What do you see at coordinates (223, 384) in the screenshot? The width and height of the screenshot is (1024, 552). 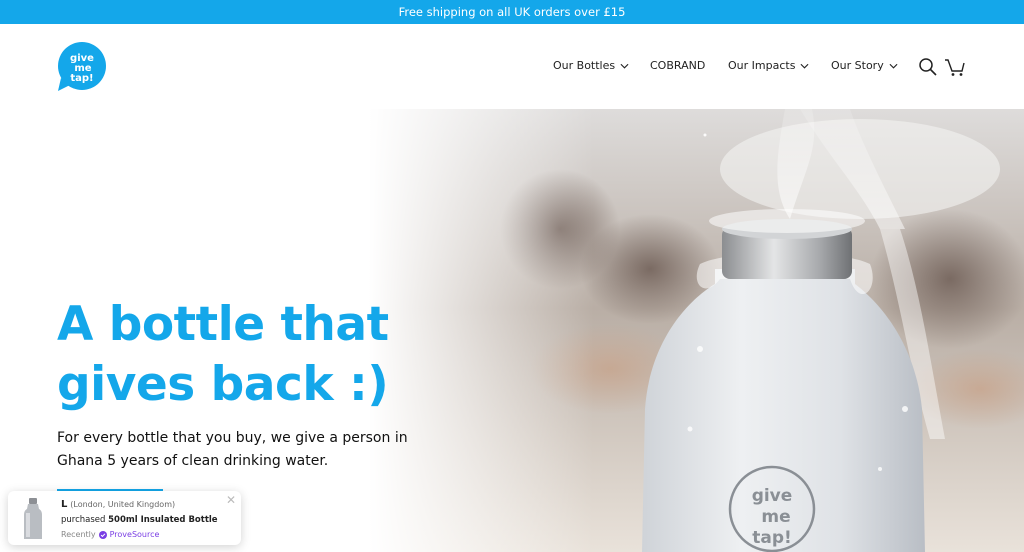 I see `hero-headline-line-2: gives back :)` at bounding box center [223, 384].